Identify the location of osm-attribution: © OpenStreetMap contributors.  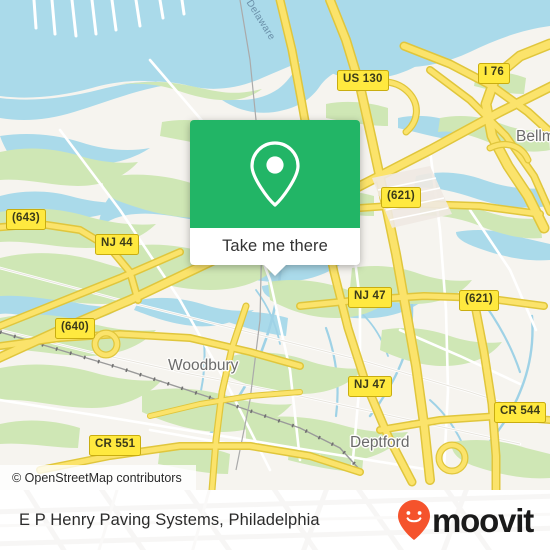
(98, 477).